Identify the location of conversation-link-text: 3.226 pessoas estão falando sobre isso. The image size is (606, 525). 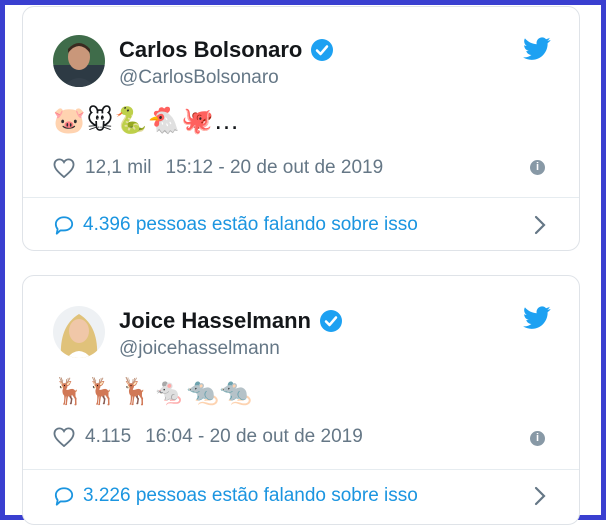
(250, 496).